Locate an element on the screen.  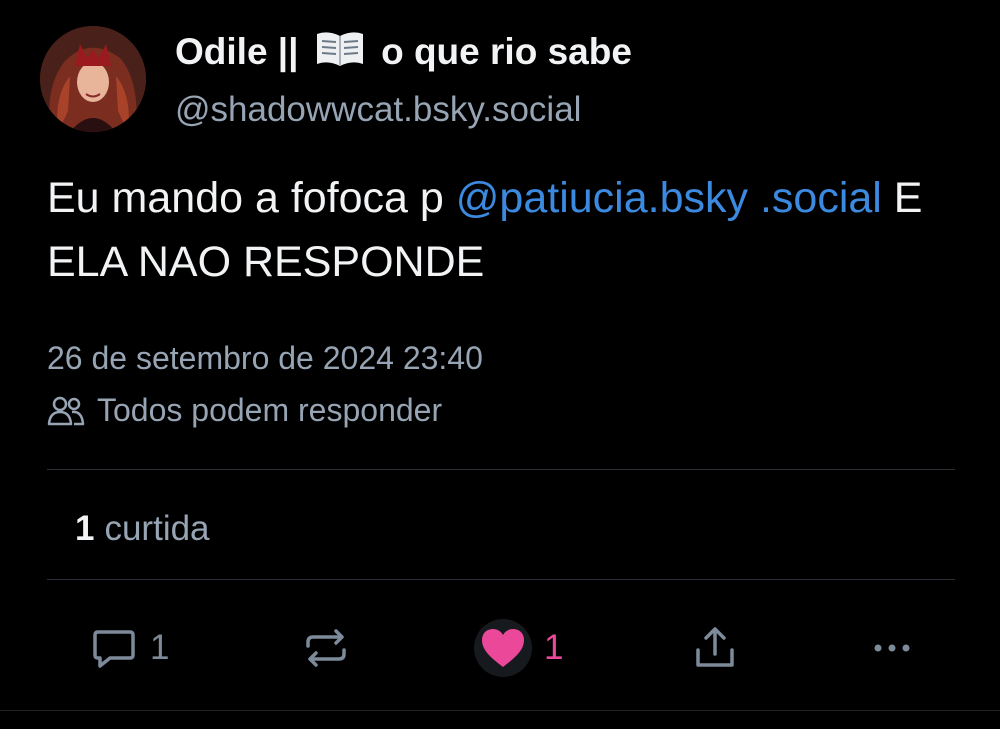
share-icon is located at coordinates (715, 647).